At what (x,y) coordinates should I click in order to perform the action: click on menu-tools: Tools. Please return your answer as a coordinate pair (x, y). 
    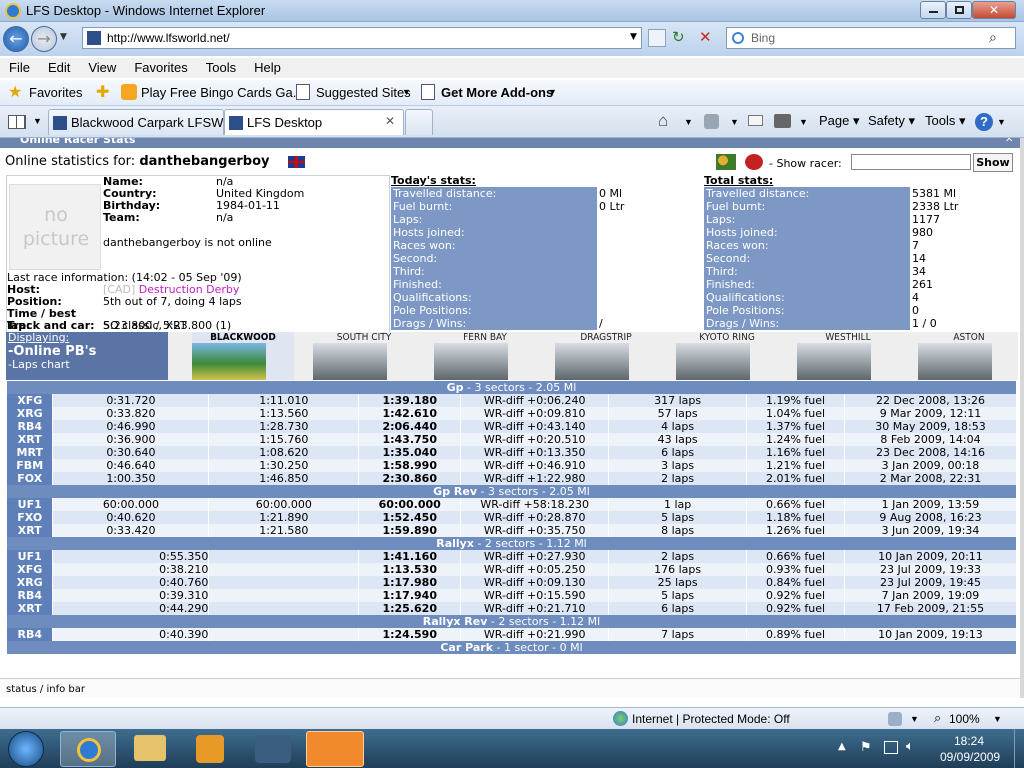
    Looking at the image, I should click on (221, 66).